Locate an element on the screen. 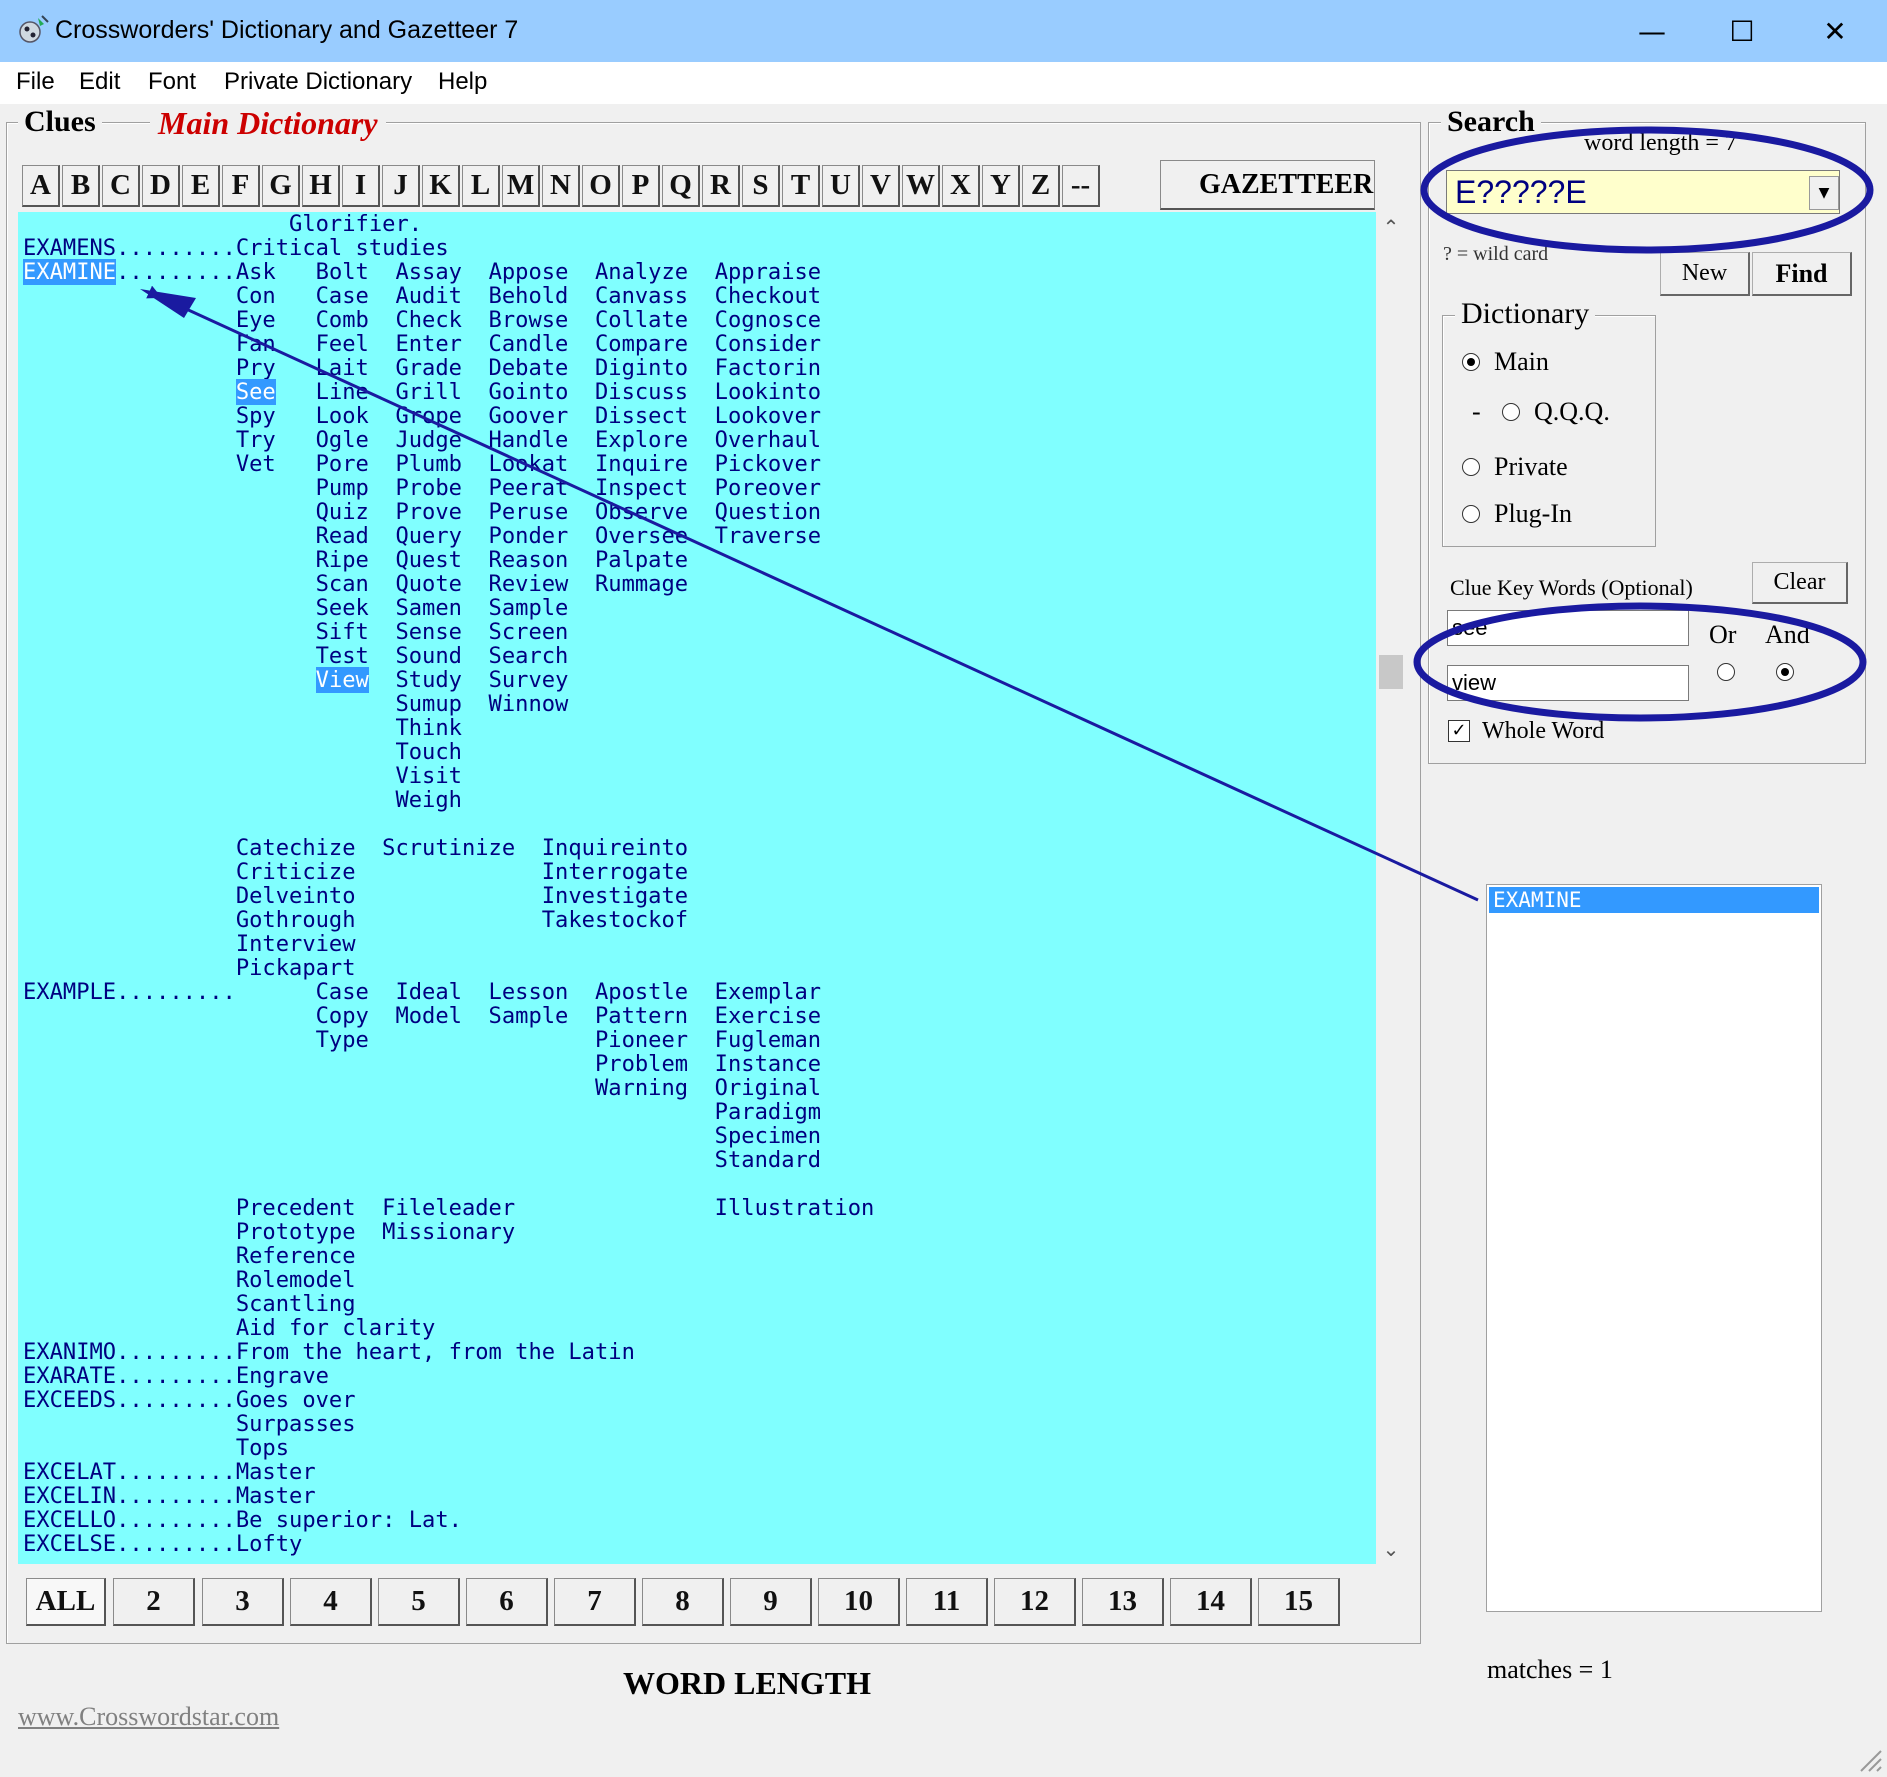  letter-button-z: Z is located at coordinates (1041, 186).